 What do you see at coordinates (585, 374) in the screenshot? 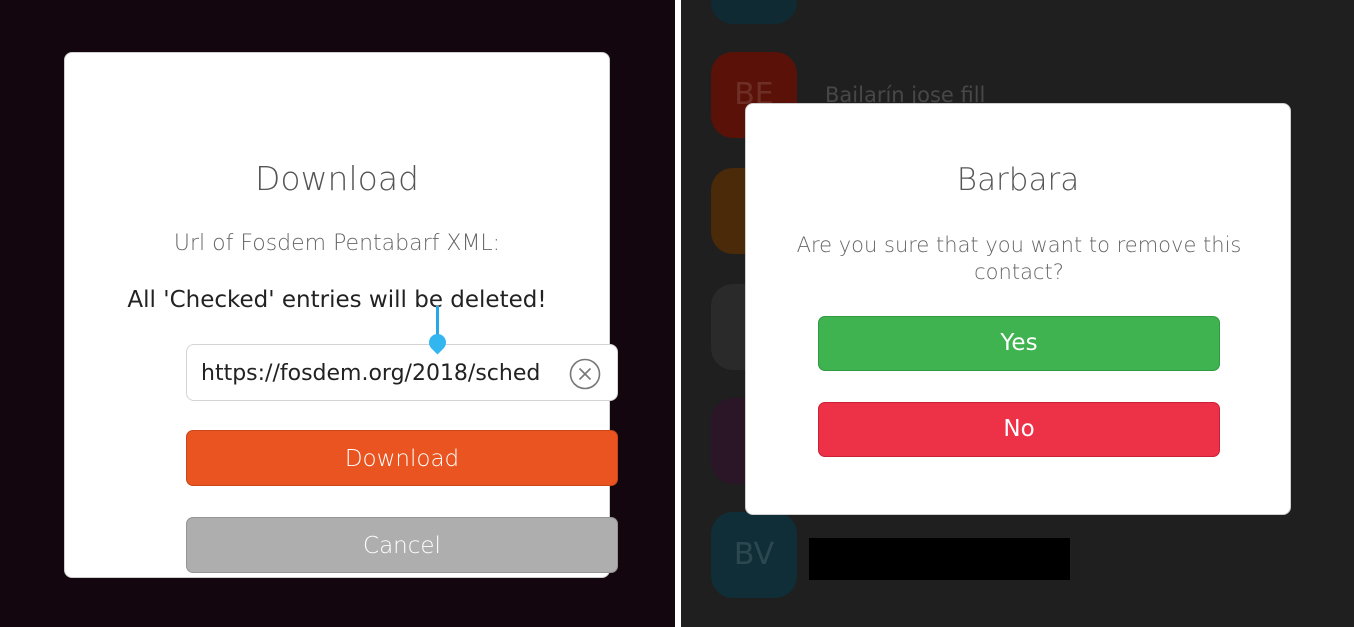
I see `clear-icon` at bounding box center [585, 374].